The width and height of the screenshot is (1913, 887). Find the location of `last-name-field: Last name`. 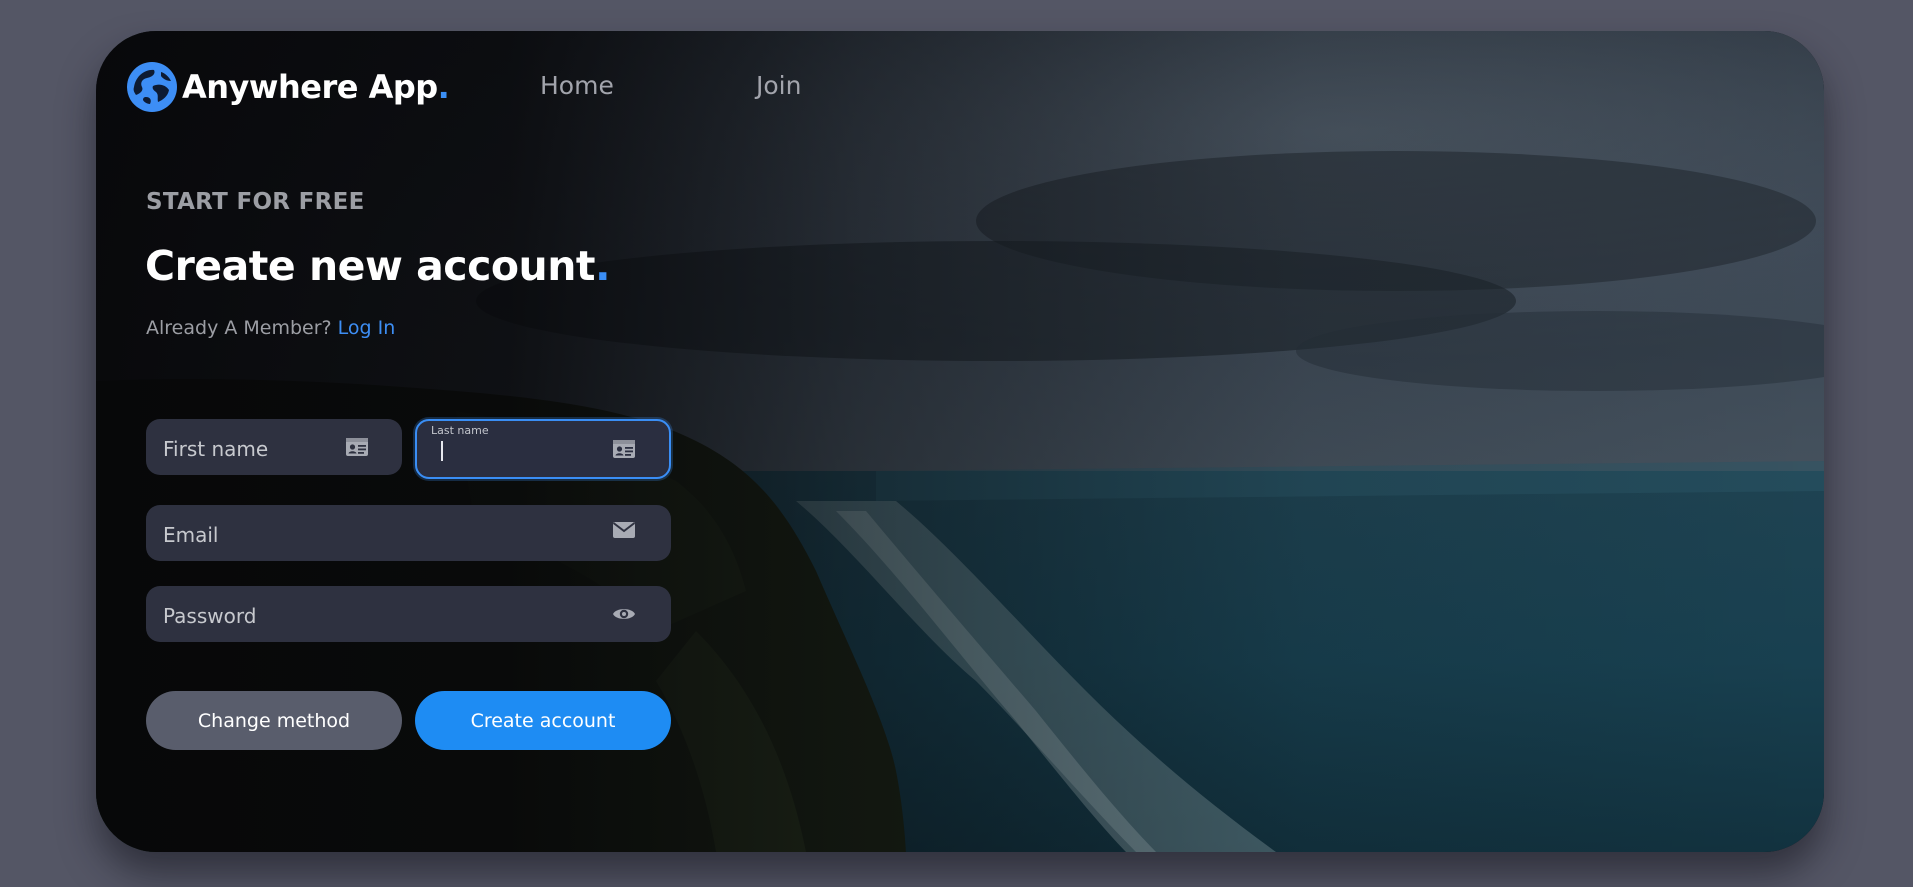

last-name-field: Last name is located at coordinates (543, 449).